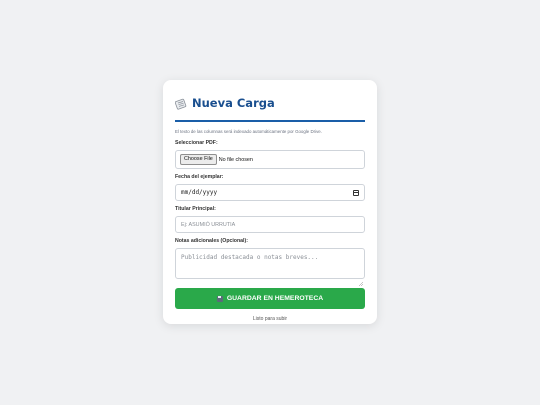  I want to click on date-input: mm/dd/yyyy, so click(270, 192).